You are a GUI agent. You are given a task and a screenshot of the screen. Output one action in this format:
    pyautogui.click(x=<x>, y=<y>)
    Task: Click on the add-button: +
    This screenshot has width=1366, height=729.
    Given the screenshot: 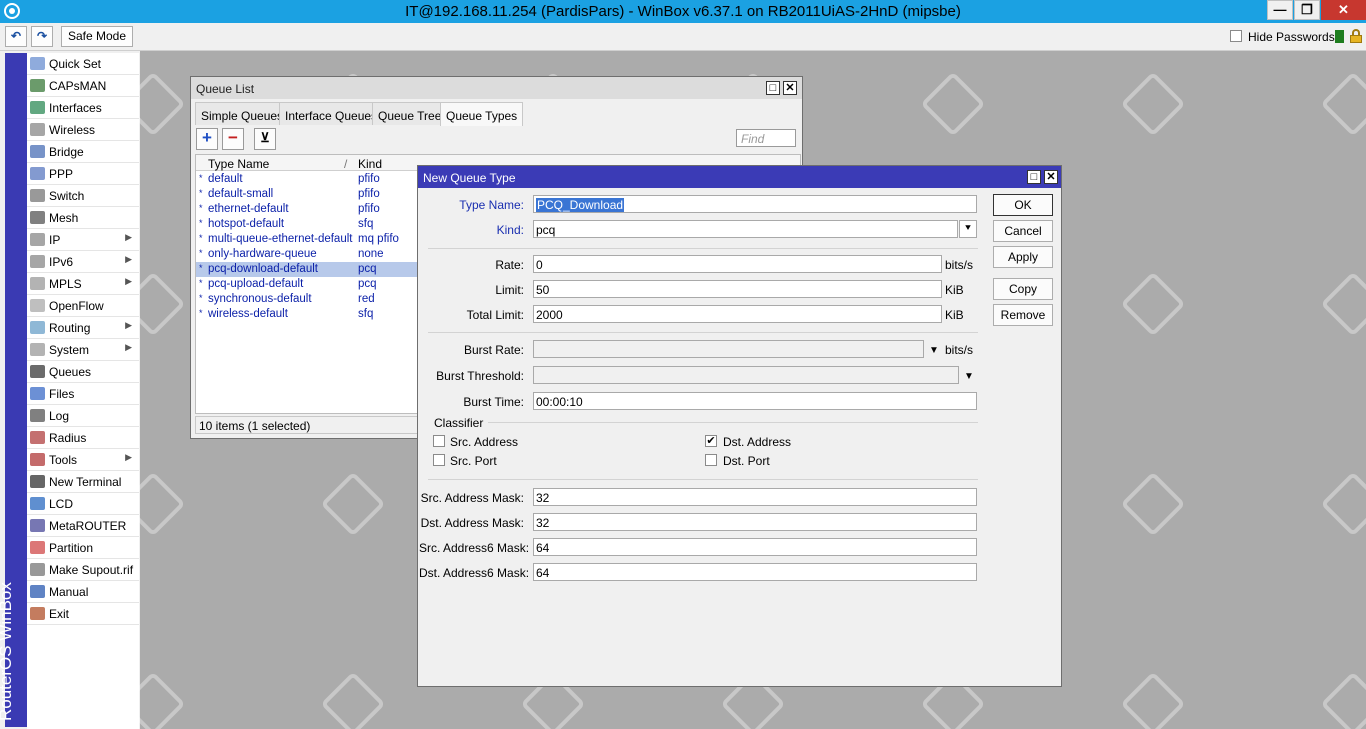 What is the action you would take?
    pyautogui.click(x=207, y=139)
    